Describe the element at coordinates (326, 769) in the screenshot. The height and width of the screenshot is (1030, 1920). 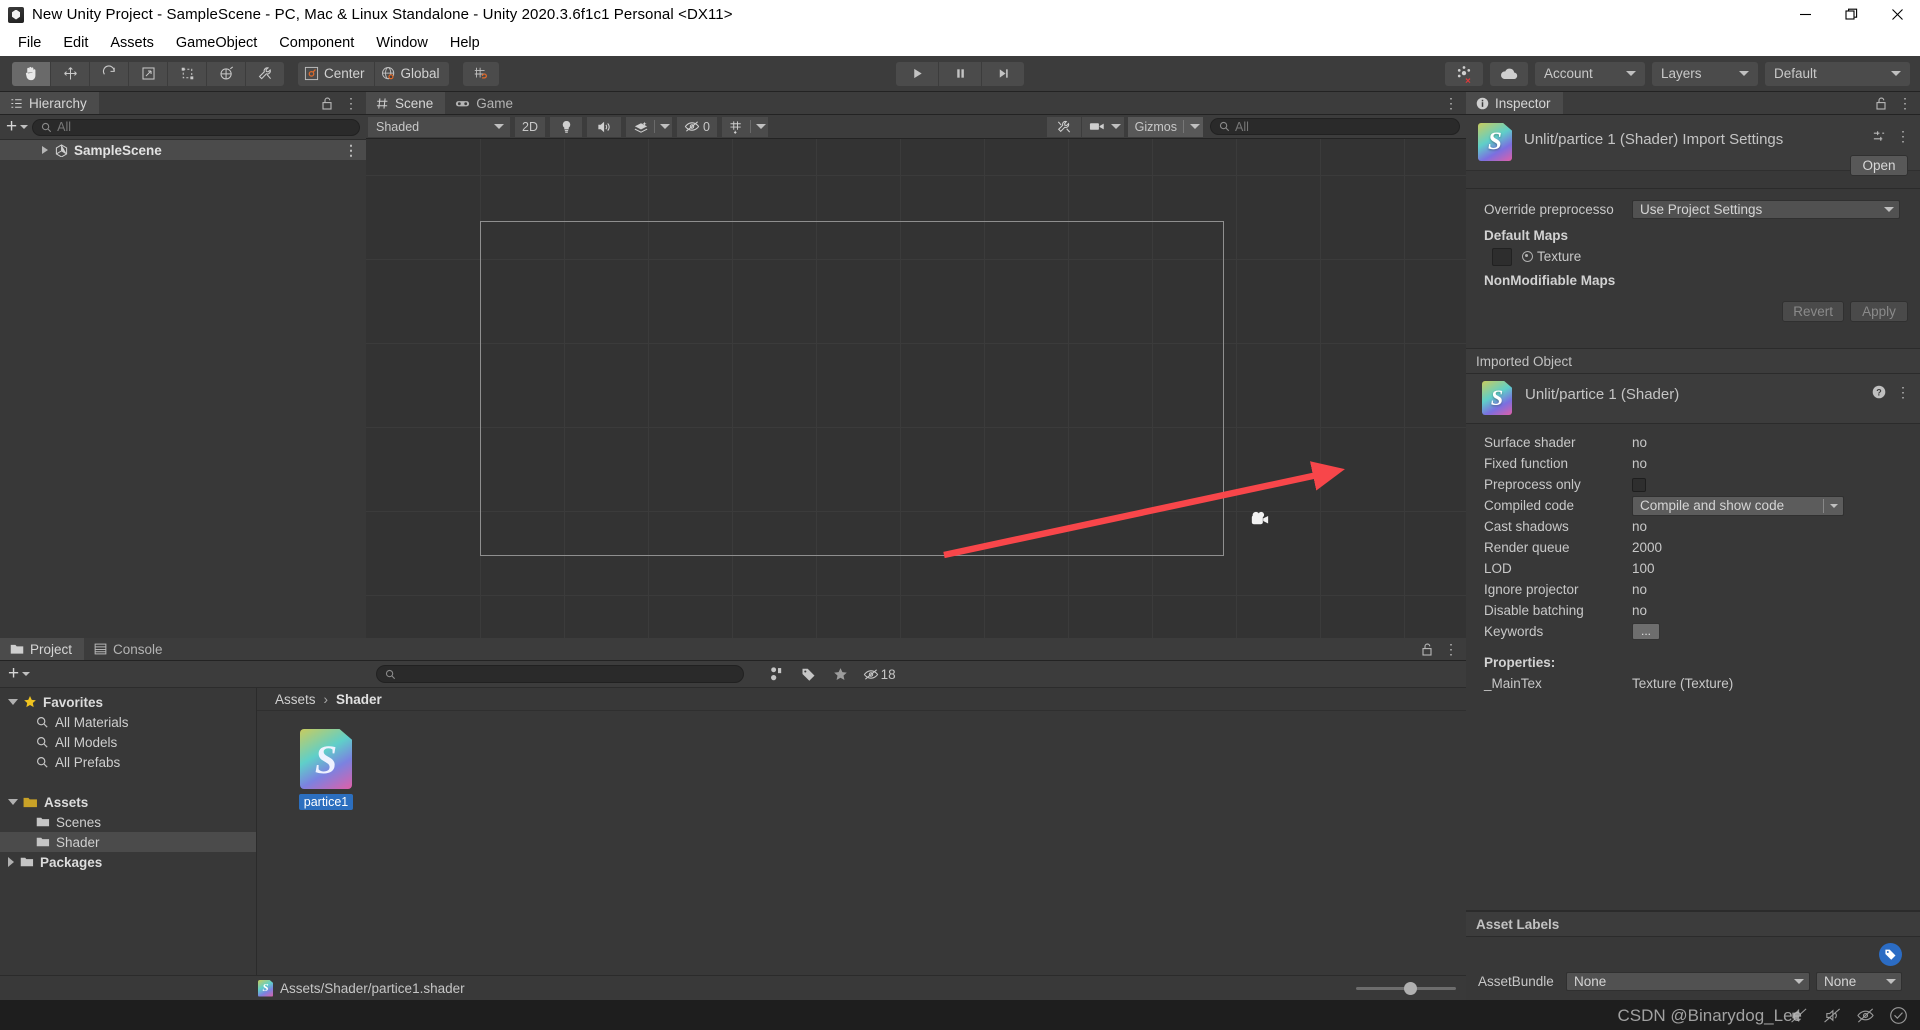
I see `asset-item-partice1: S partice1` at that location.